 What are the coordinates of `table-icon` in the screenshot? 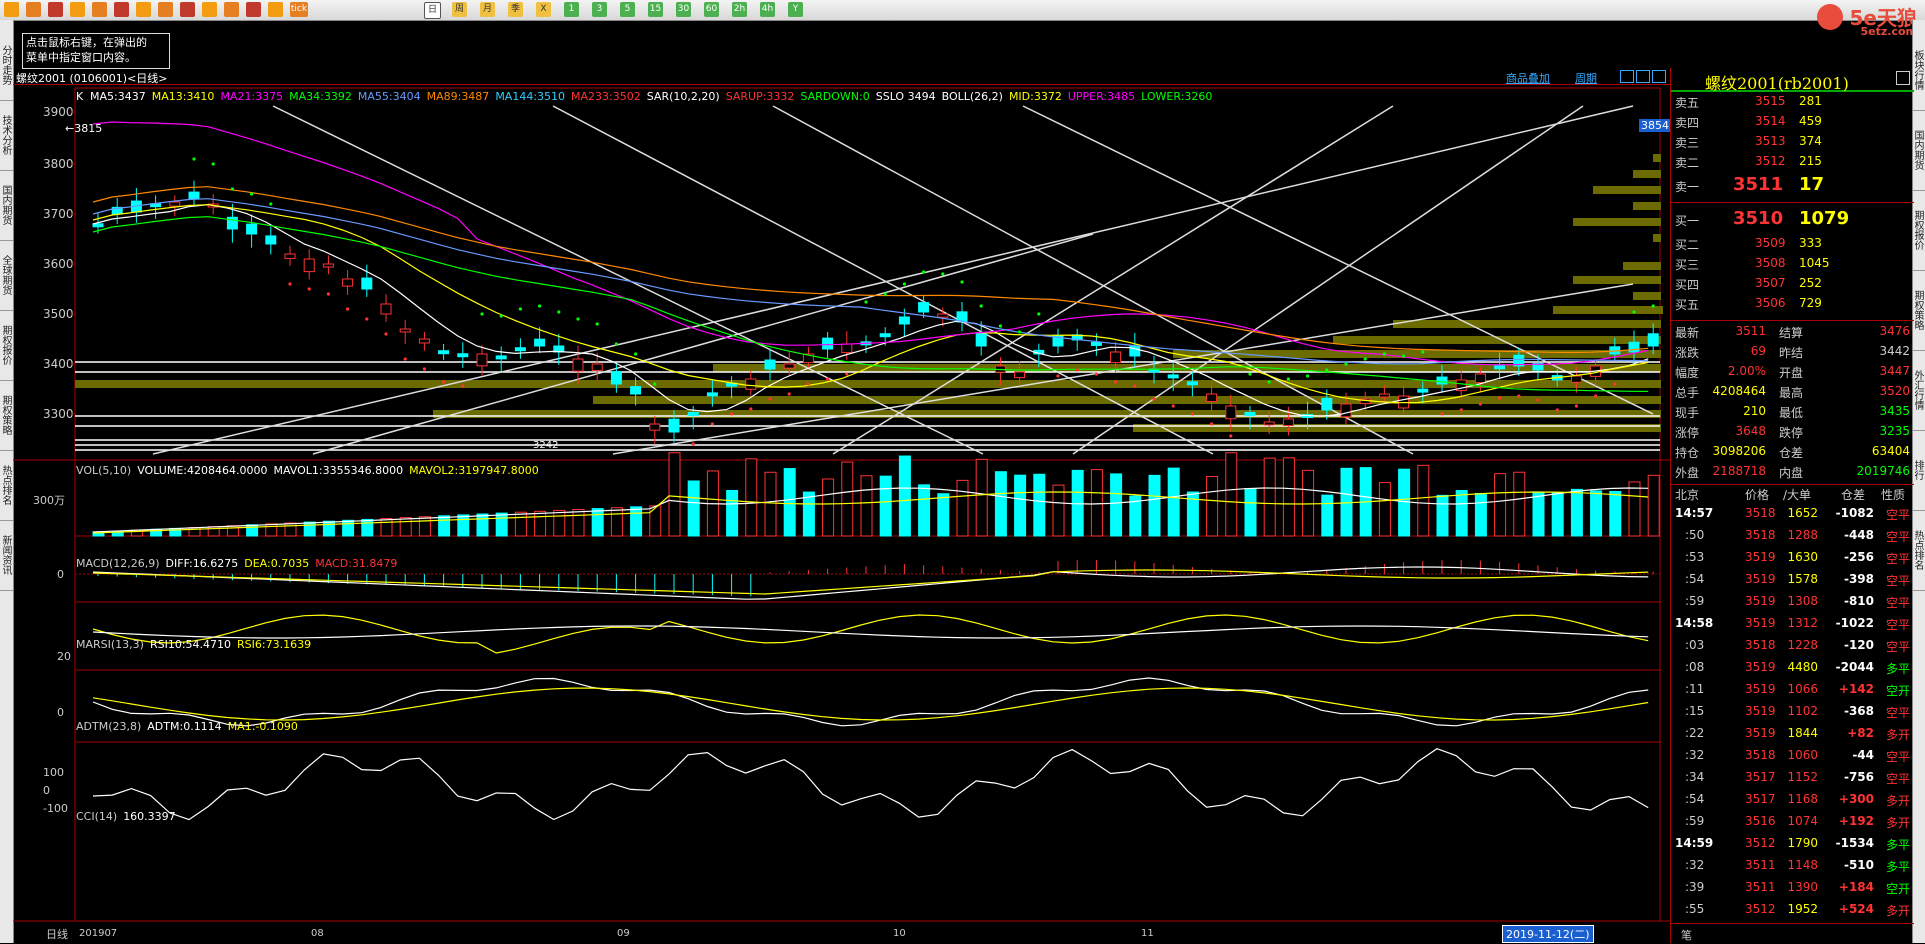 It's located at (253, 9).